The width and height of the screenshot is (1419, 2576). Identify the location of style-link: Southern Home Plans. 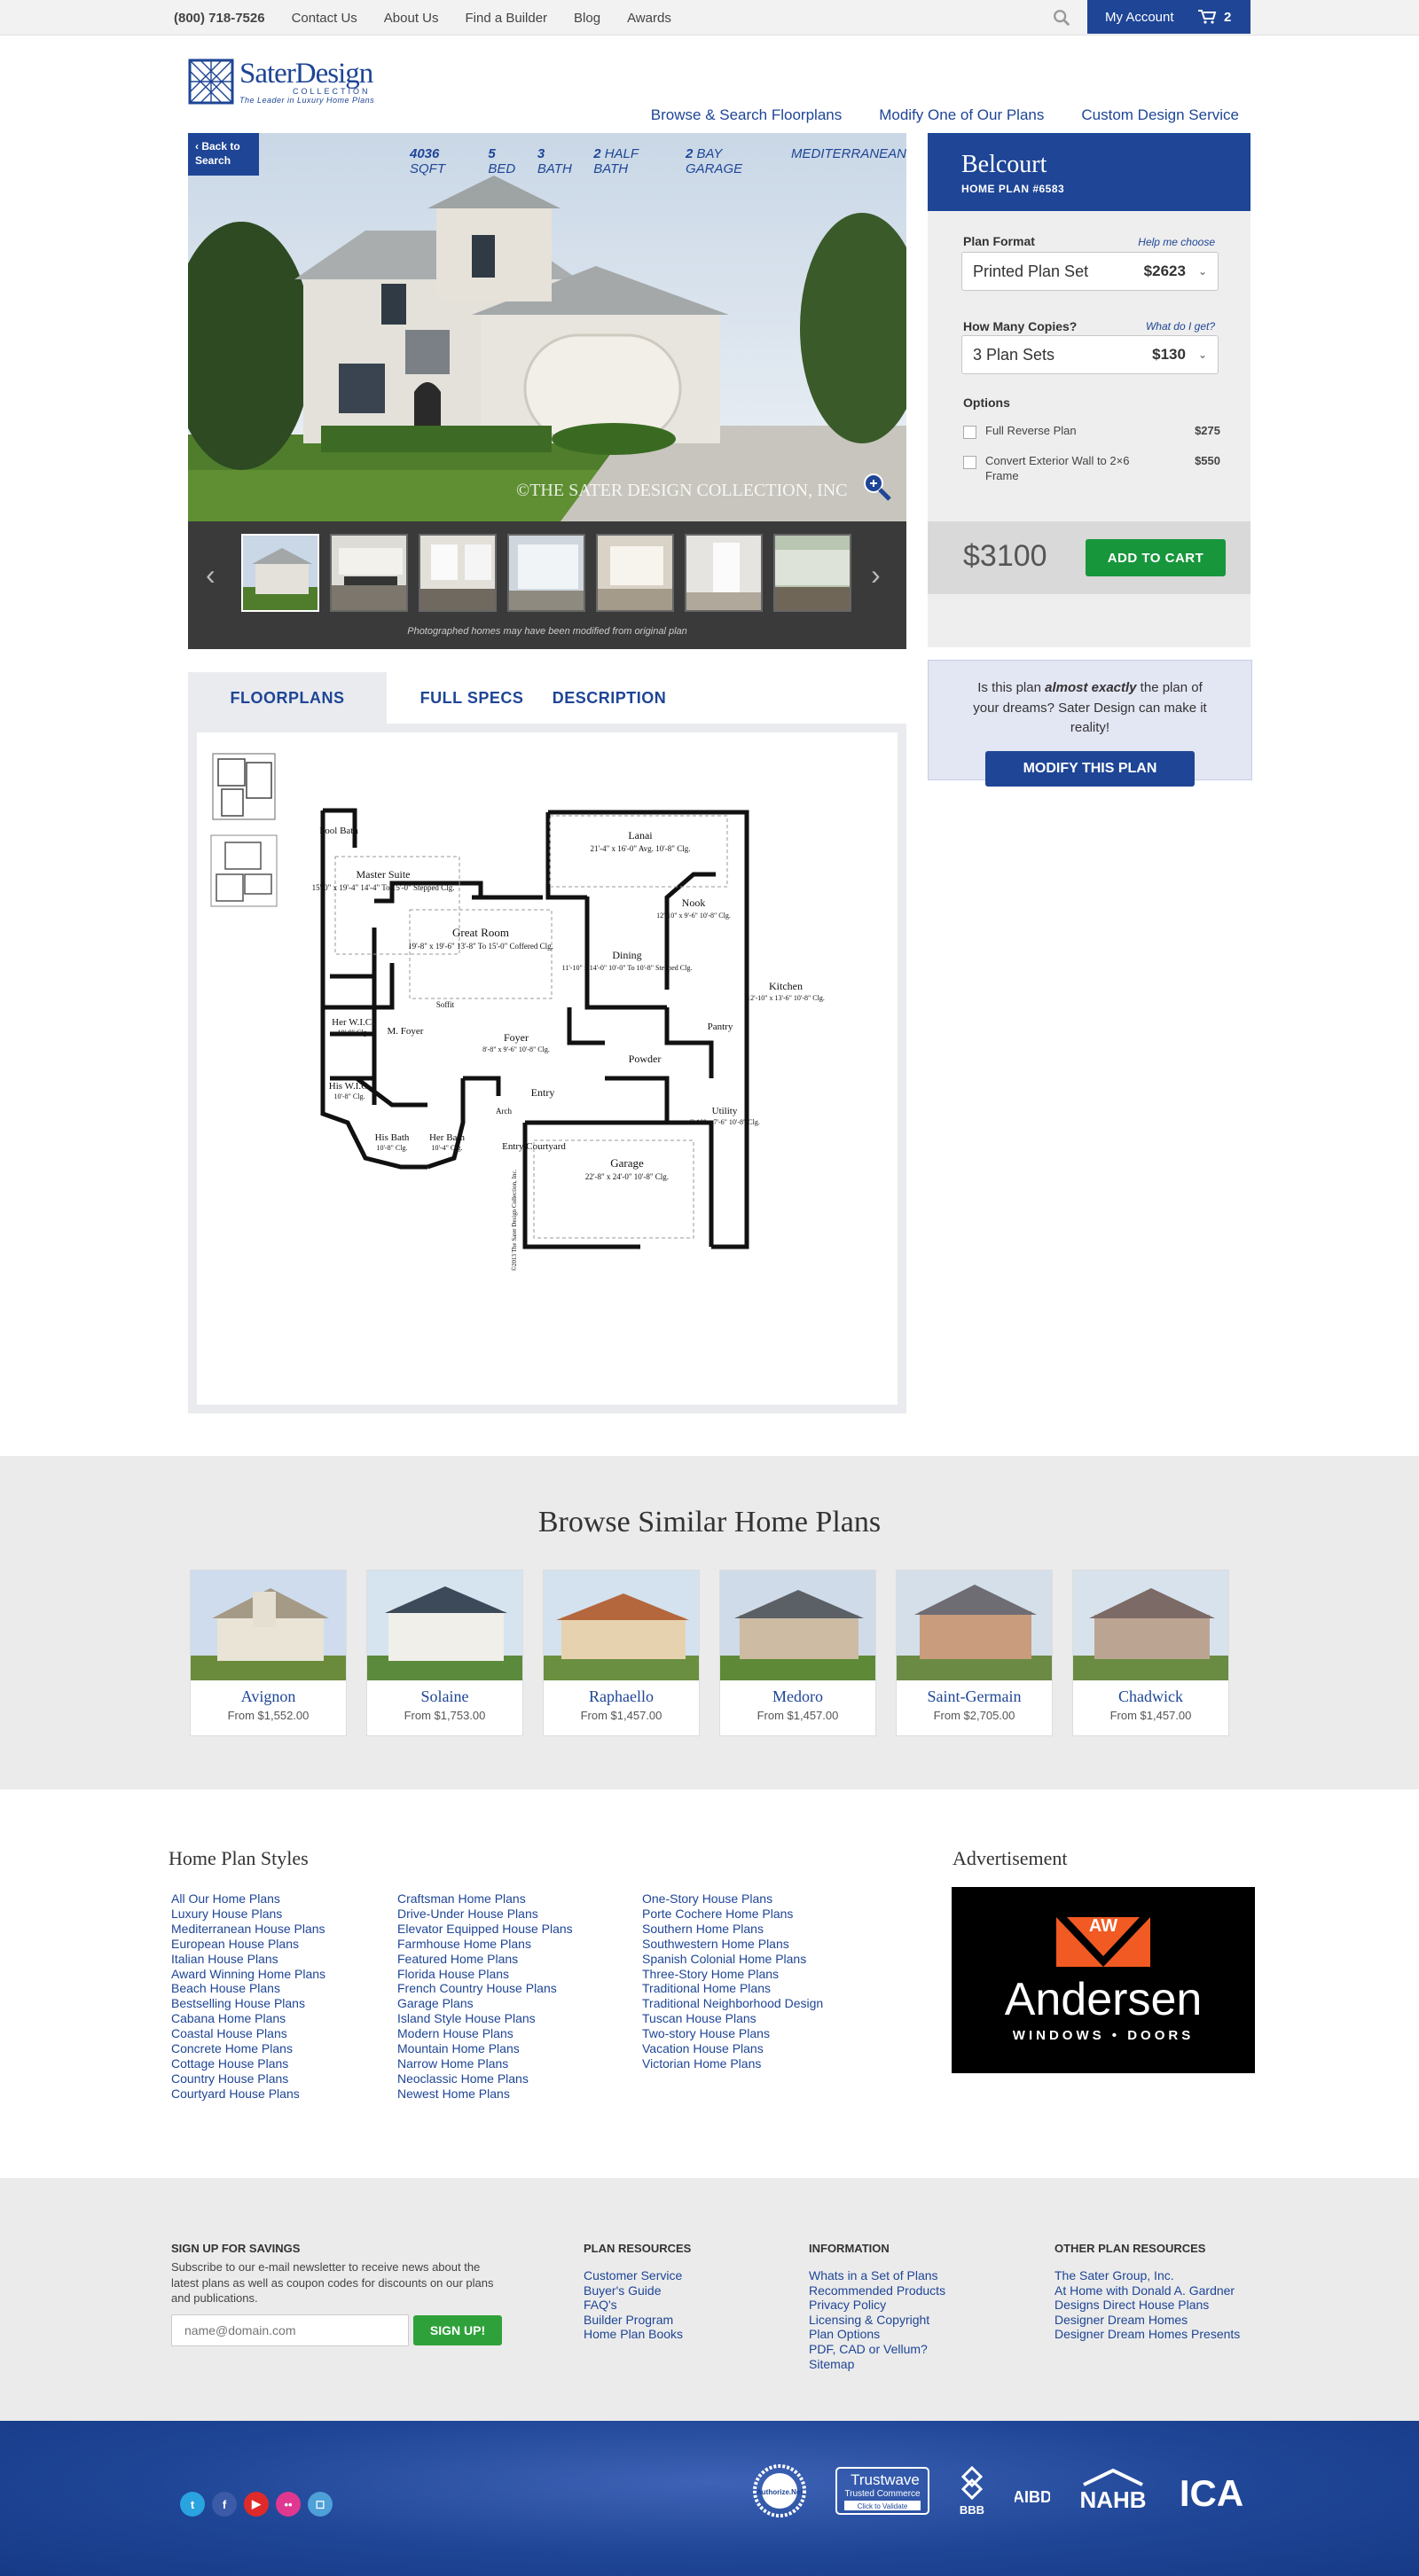
(732, 1930).